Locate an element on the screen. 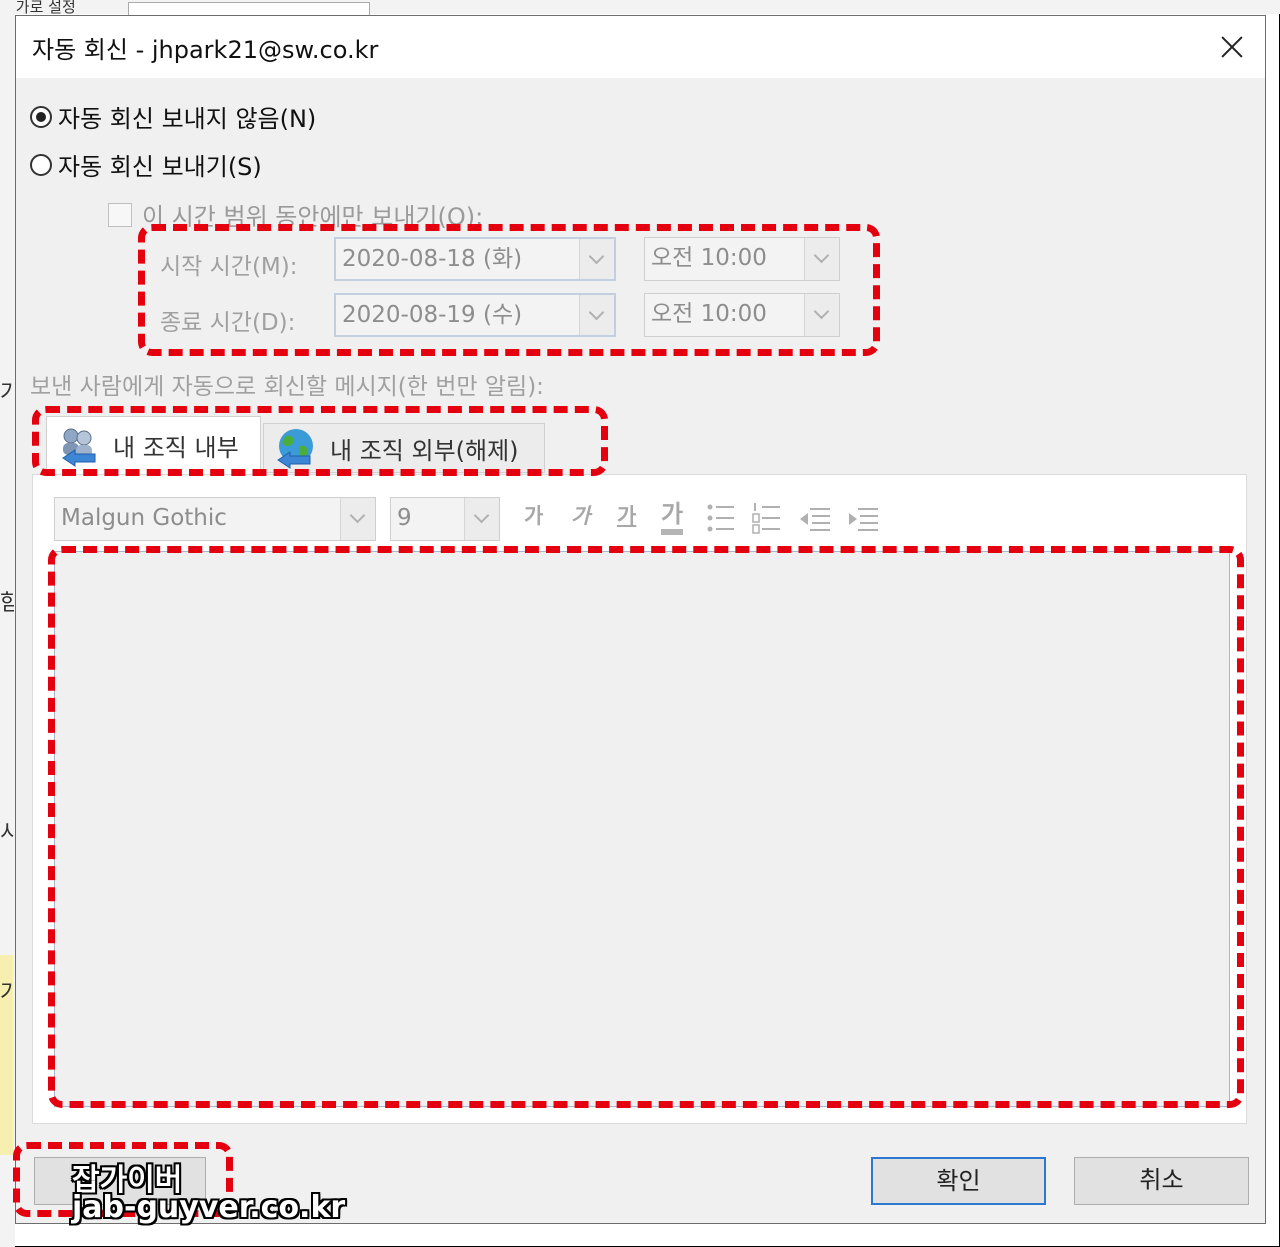 The width and height of the screenshot is (1280, 1247). background-glyph: 시 is located at coordinates (7, 833).